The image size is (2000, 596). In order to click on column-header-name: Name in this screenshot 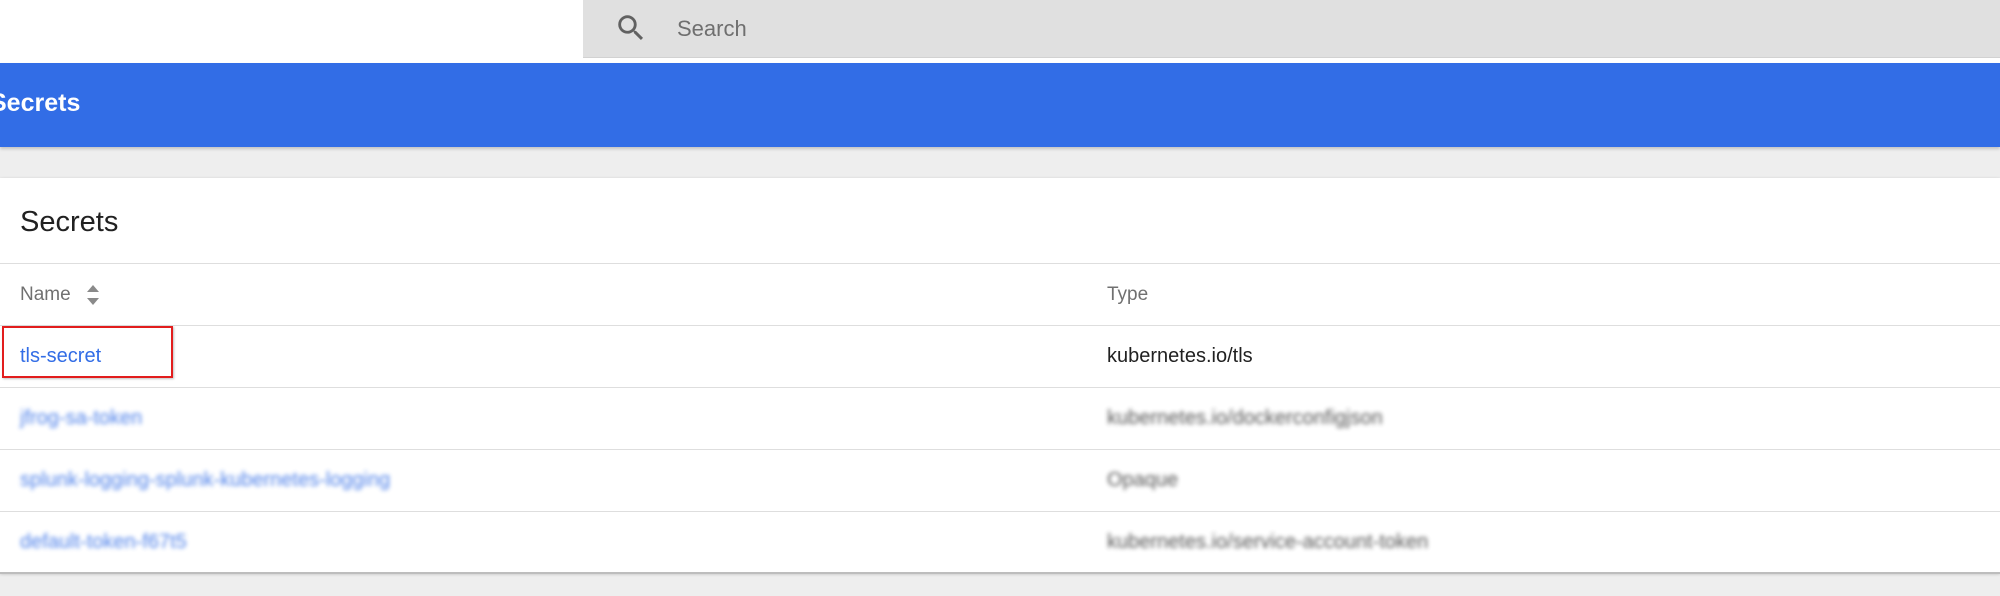, I will do `click(45, 295)`.